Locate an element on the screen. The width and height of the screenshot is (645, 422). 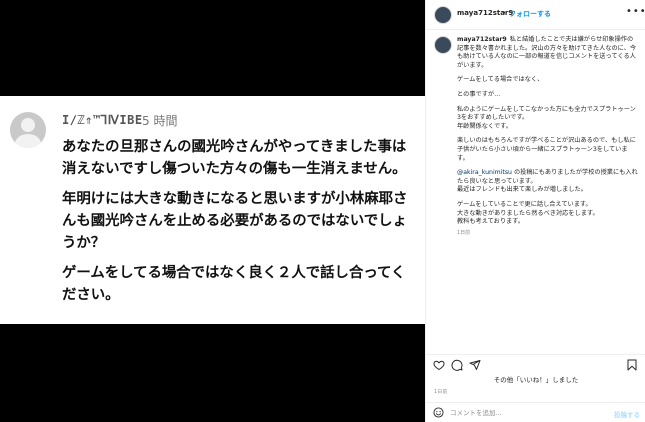
likes-text: その他「いいね！」しました is located at coordinates (535, 379).